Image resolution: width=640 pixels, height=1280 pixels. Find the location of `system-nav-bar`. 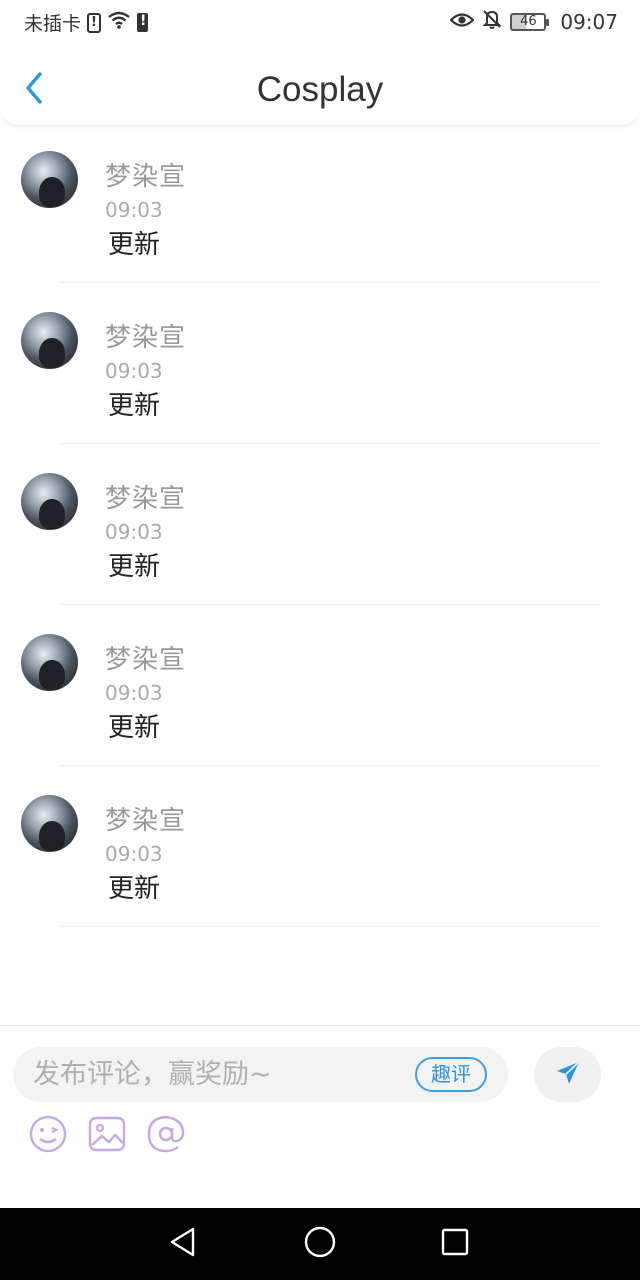

system-nav-bar is located at coordinates (320, 1244).